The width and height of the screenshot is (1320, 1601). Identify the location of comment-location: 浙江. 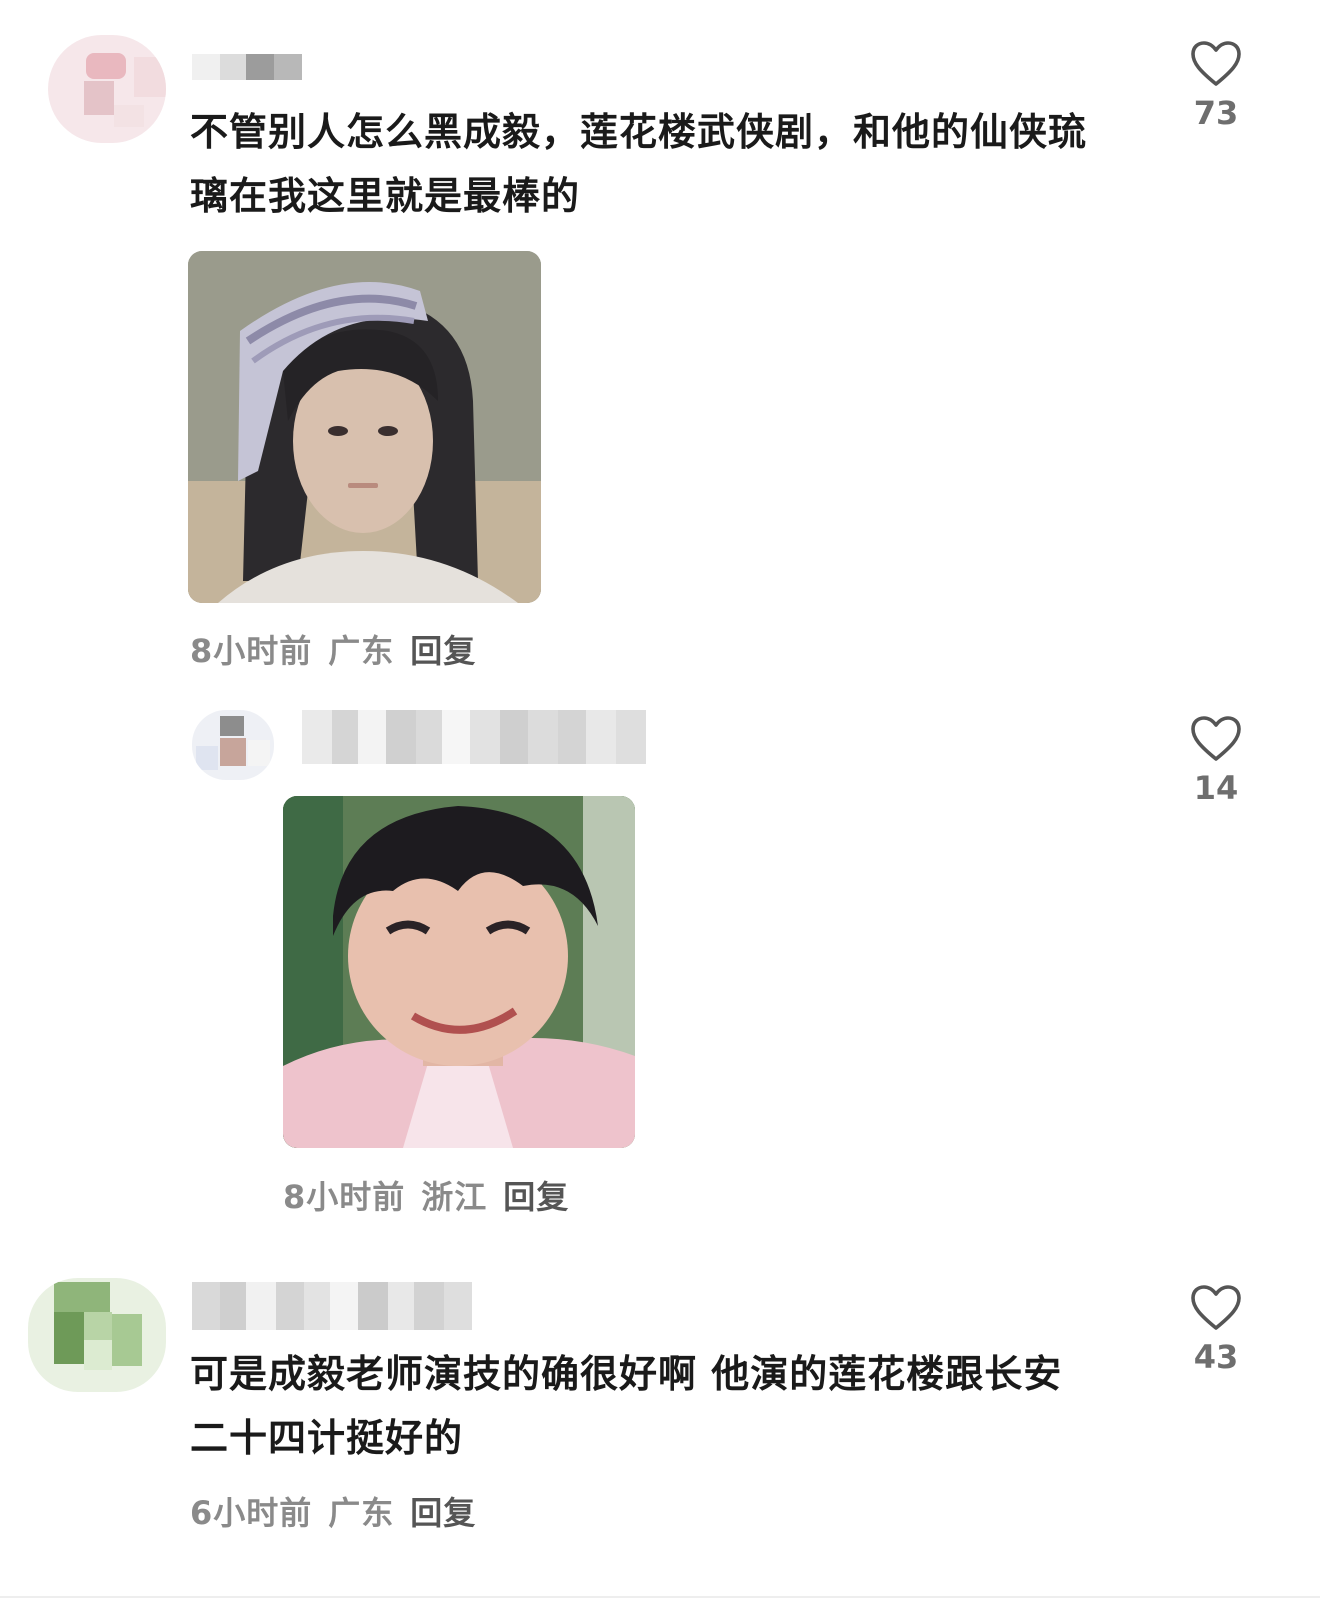
(454, 1197).